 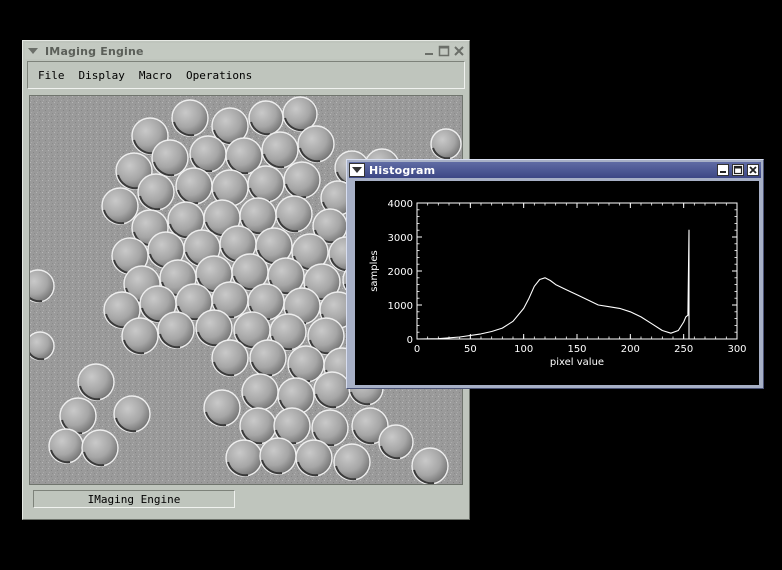 I want to click on y-tick-label: 0, so click(x=410, y=340).